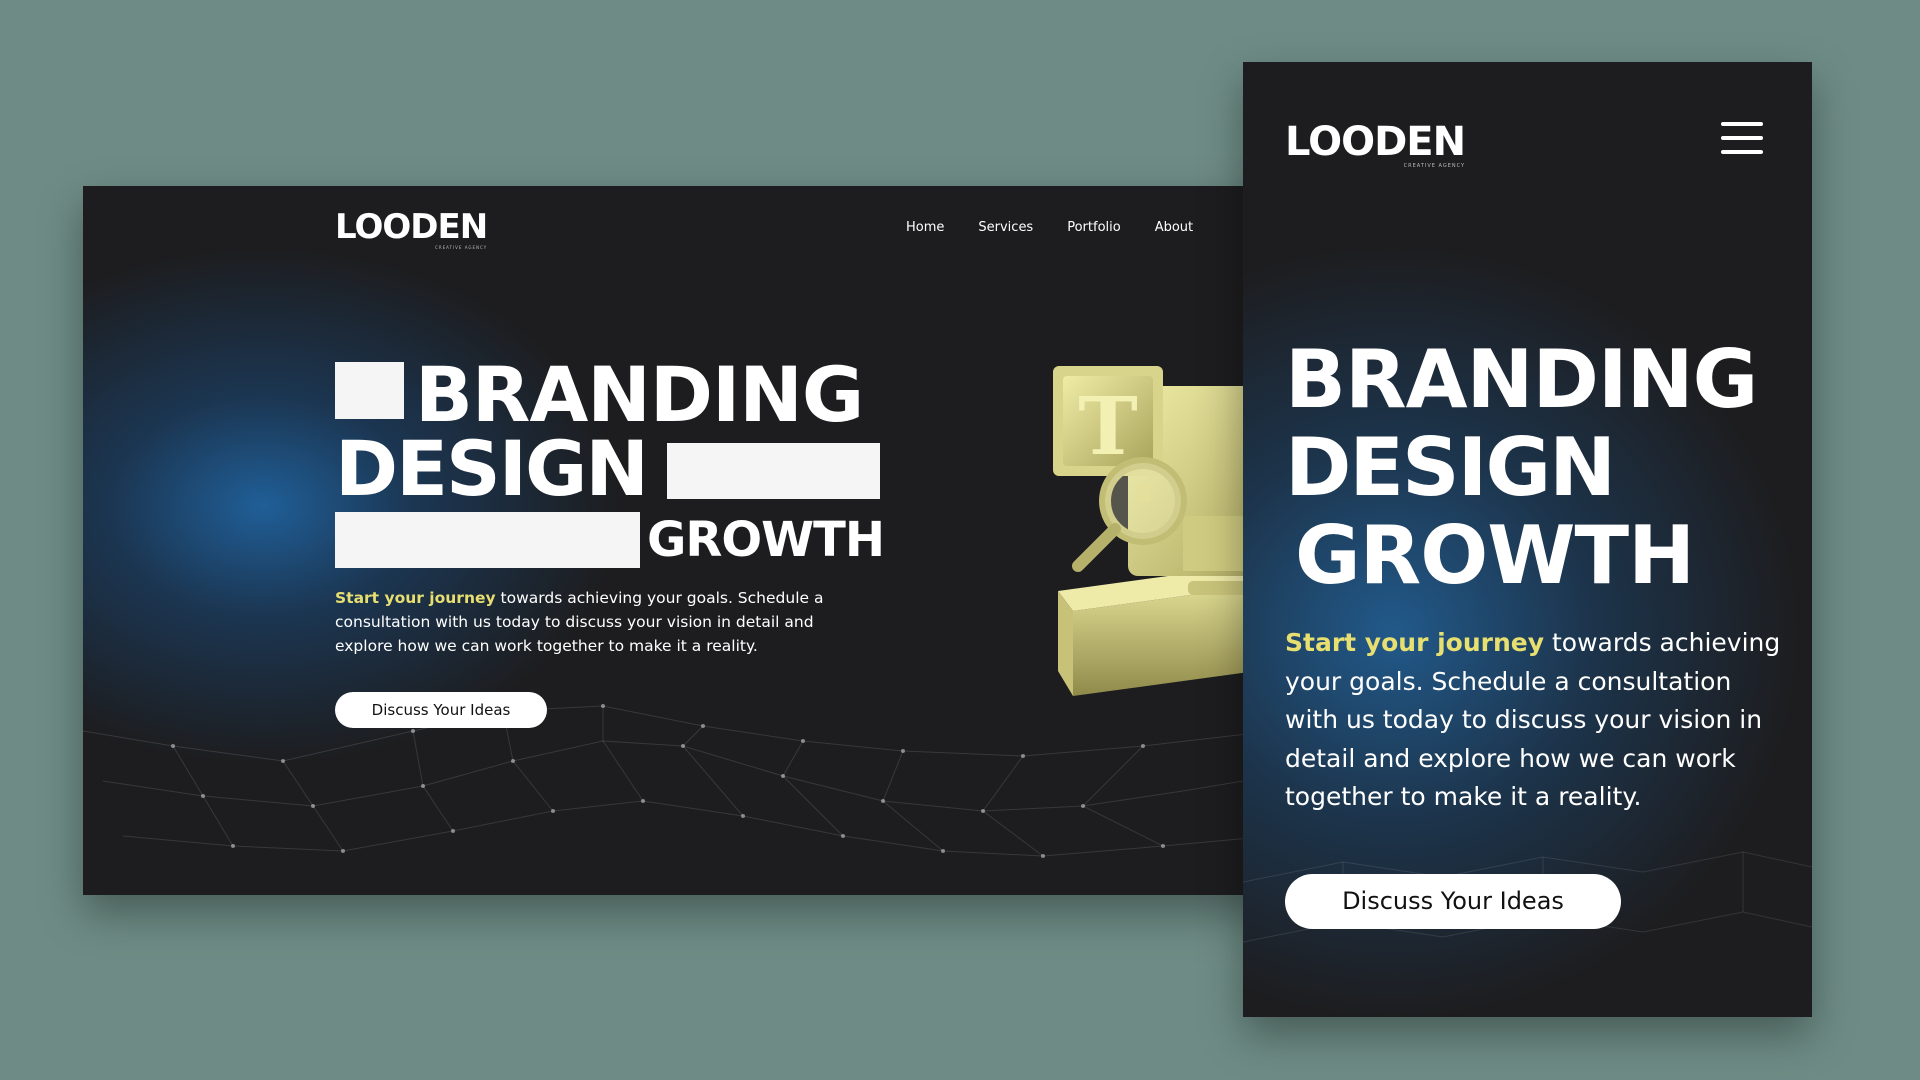 The height and width of the screenshot is (1080, 1920). Describe the element at coordinates (1108, 426) in the screenshot. I see `illustration-letter: T` at that location.